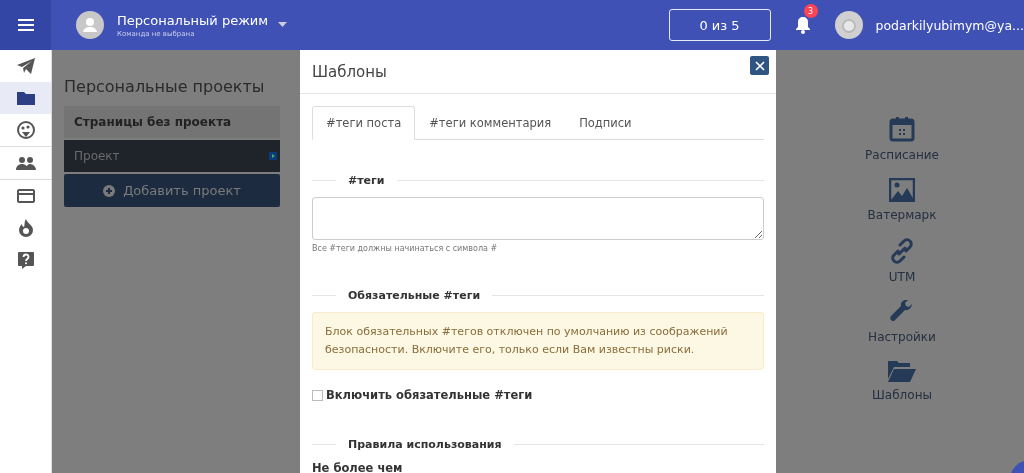 This screenshot has height=473, width=1024. Describe the element at coordinates (25, 228) in the screenshot. I see `flame-icon` at that location.